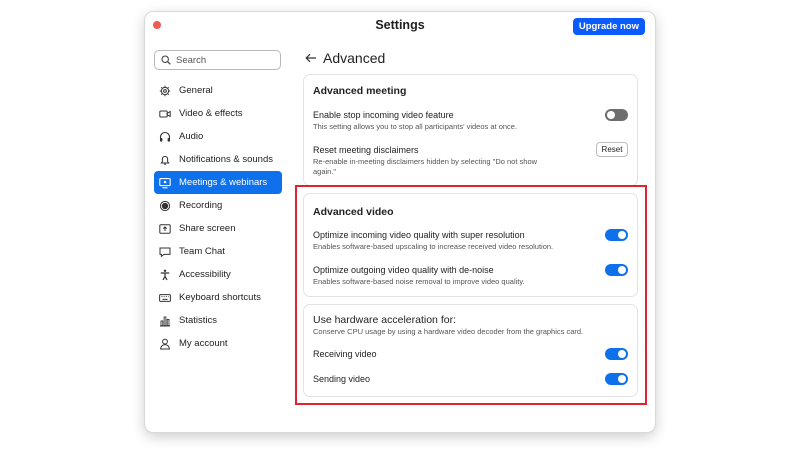 The height and width of the screenshot is (450, 800). I want to click on keyboard-icon, so click(165, 298).